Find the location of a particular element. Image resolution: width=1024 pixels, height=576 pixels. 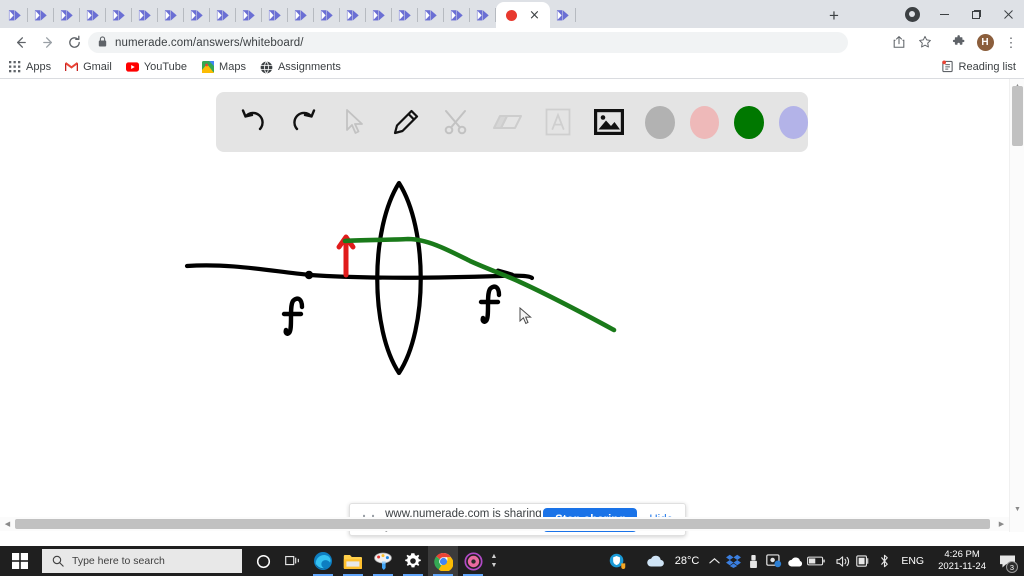

tab-separator is located at coordinates (575, 15).